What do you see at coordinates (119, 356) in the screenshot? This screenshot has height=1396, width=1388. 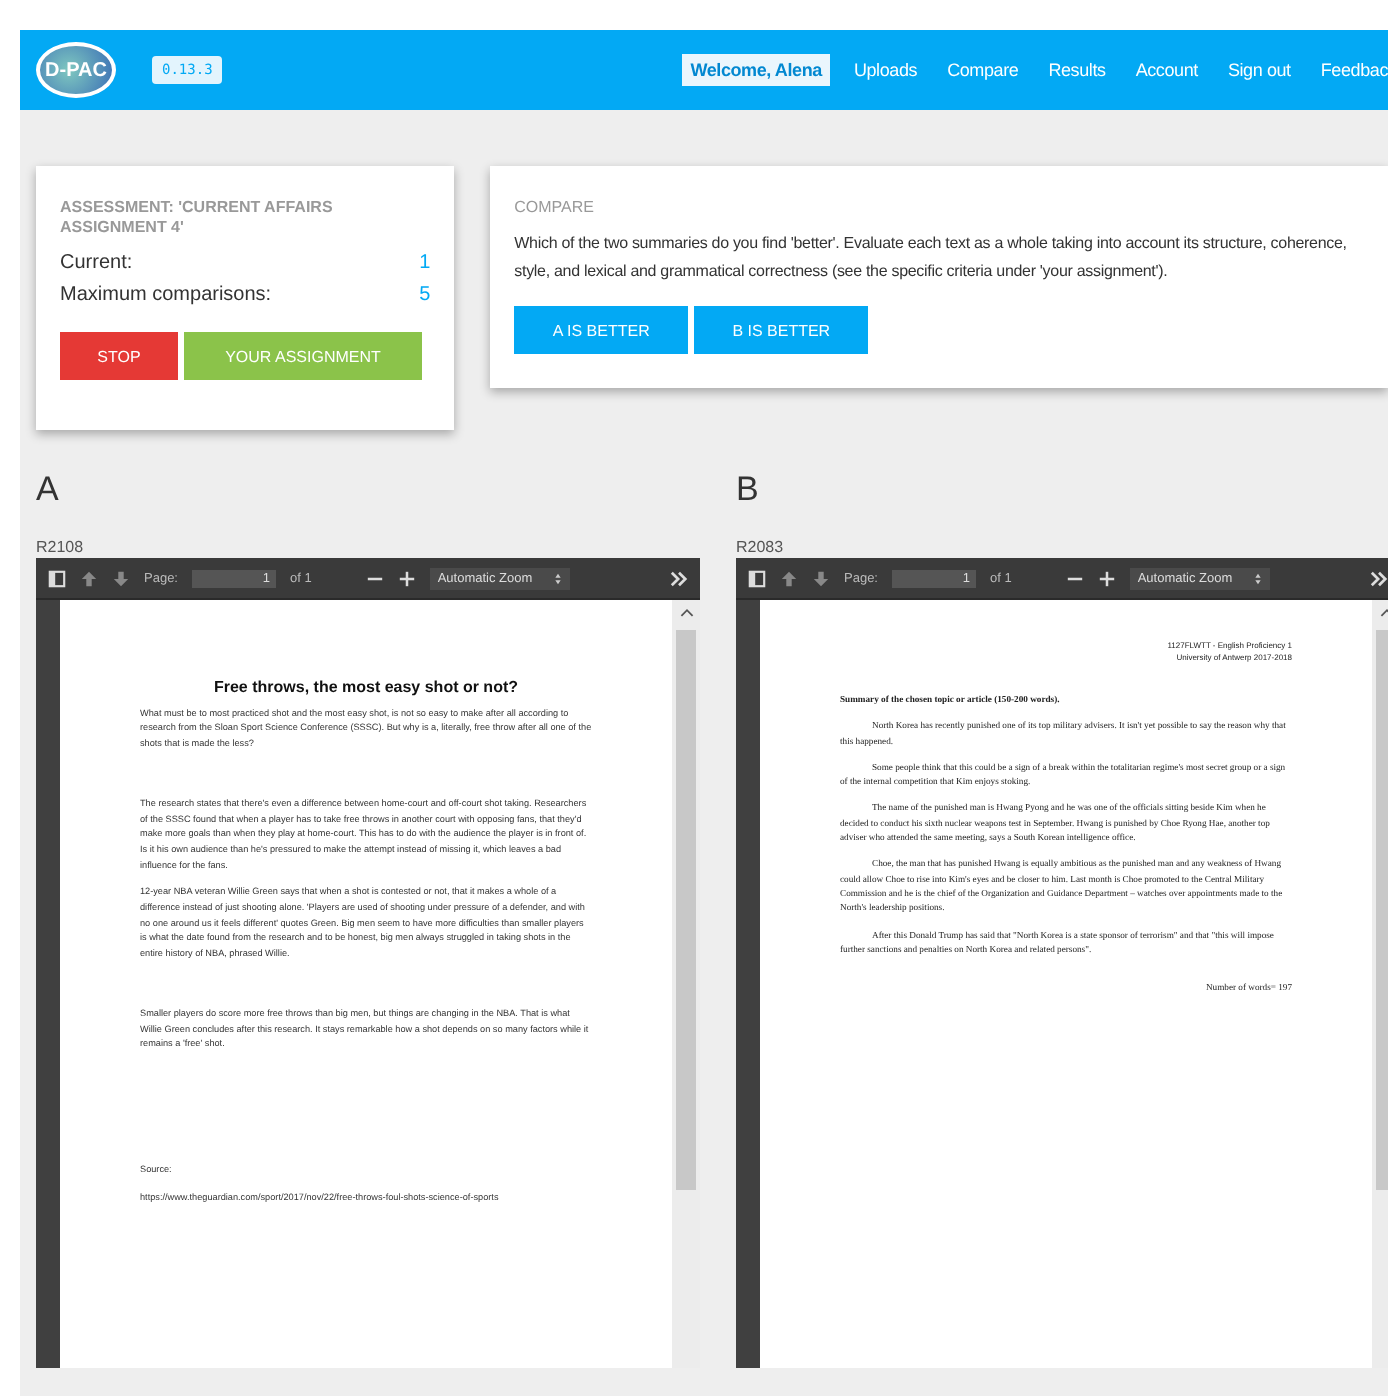 I see `stop-button: STOP` at bounding box center [119, 356].